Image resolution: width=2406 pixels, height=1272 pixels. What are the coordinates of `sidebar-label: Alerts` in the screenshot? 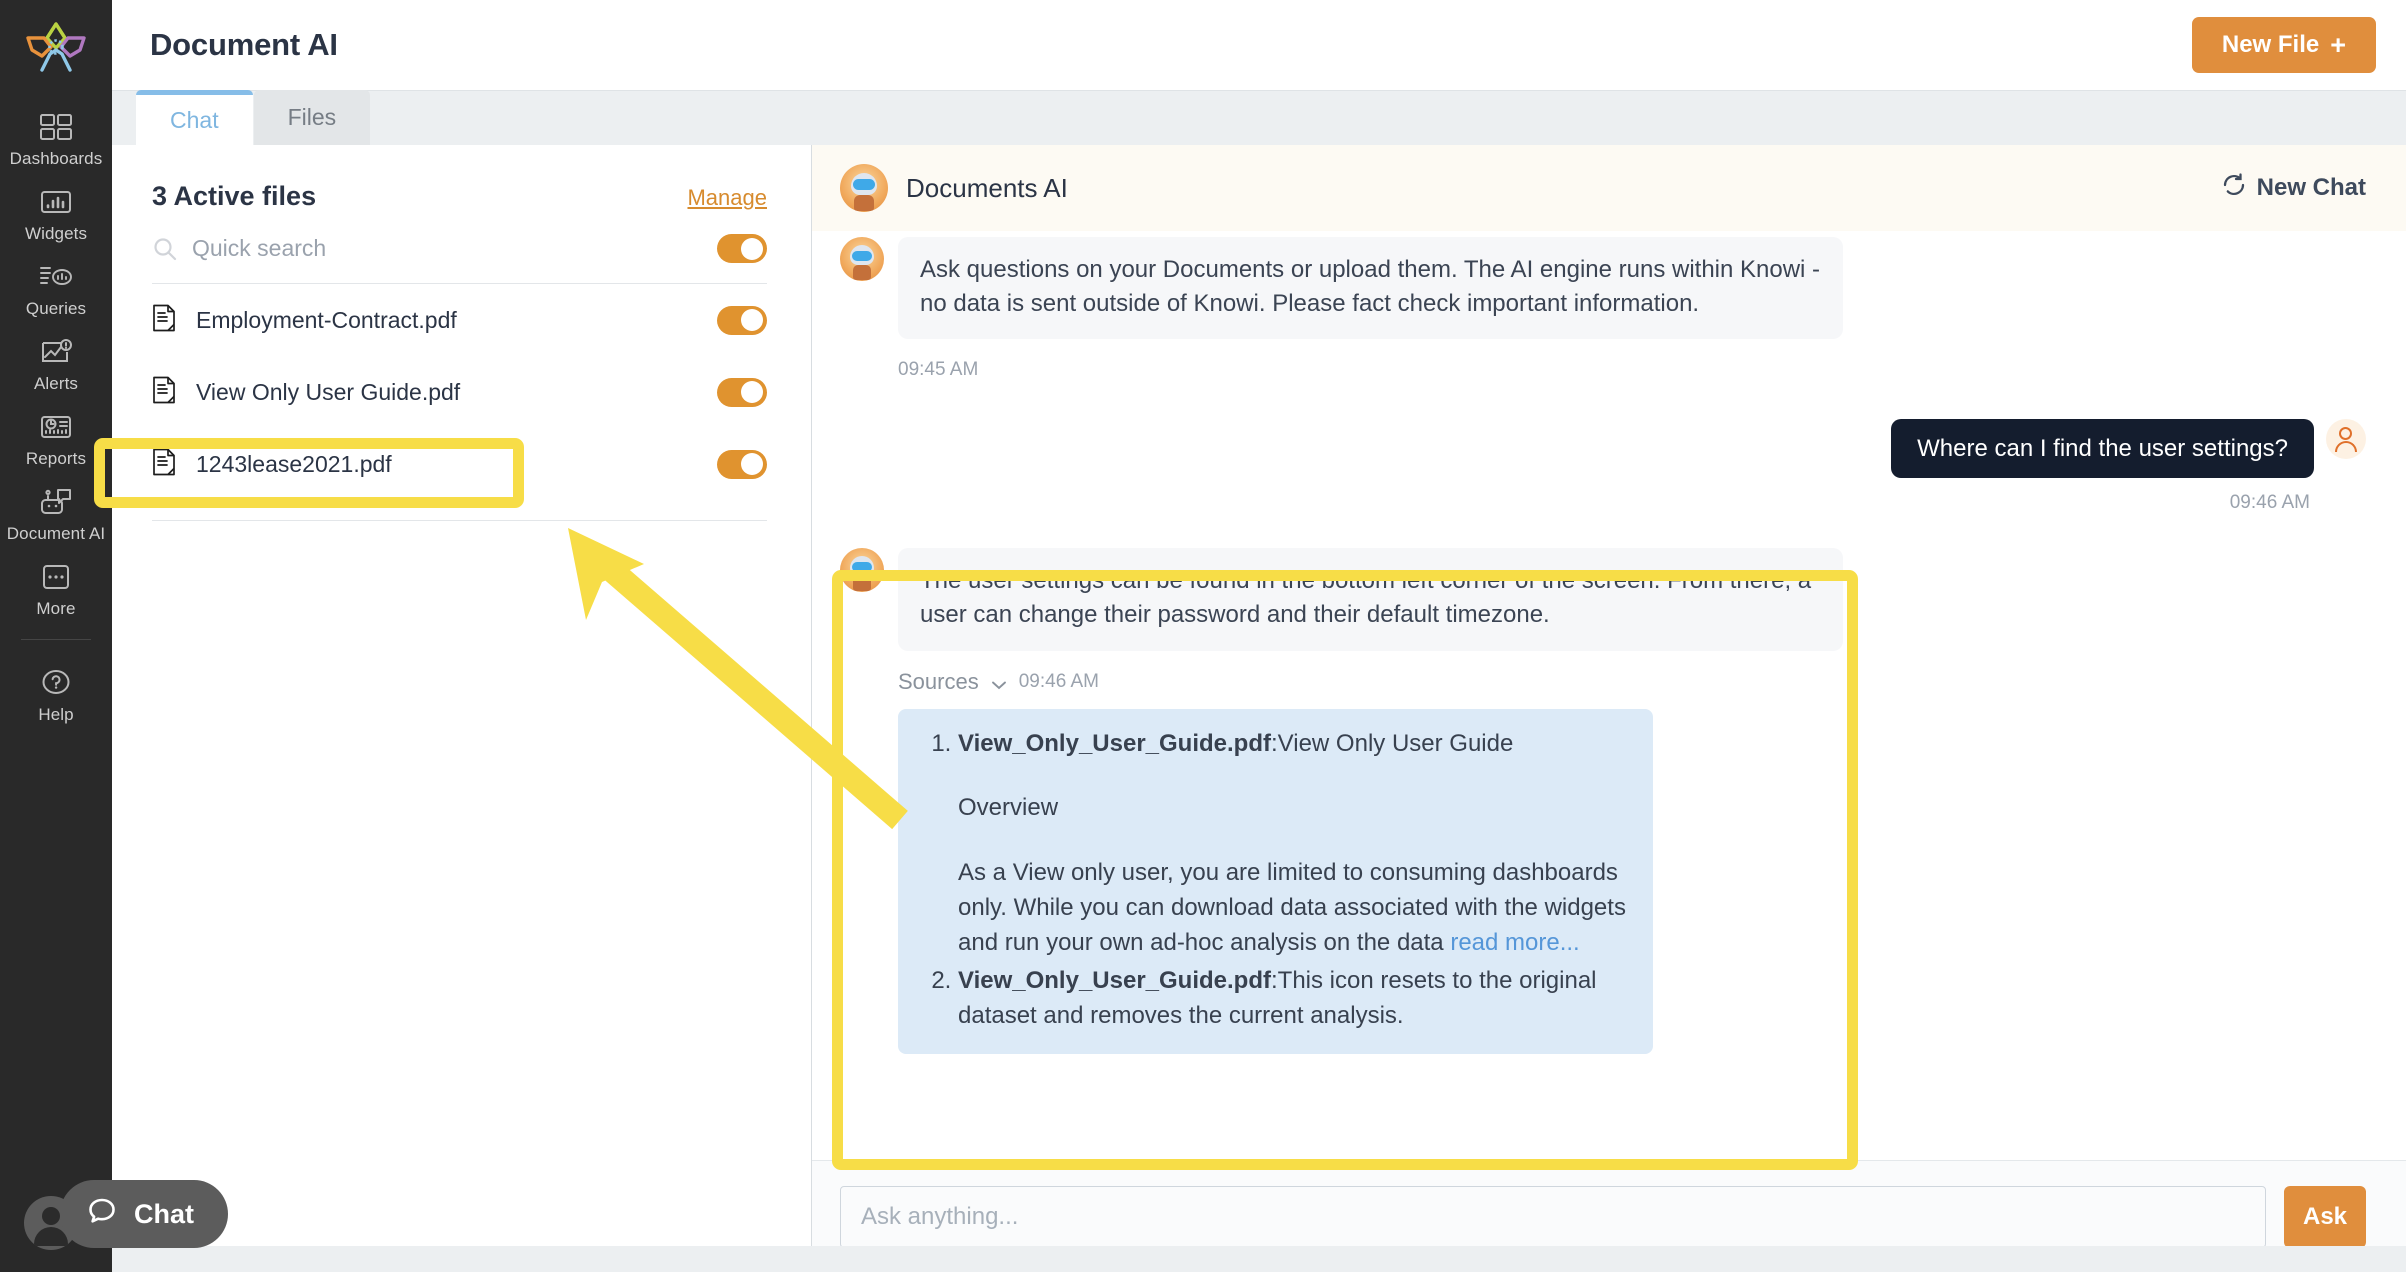 It's located at (56, 383).